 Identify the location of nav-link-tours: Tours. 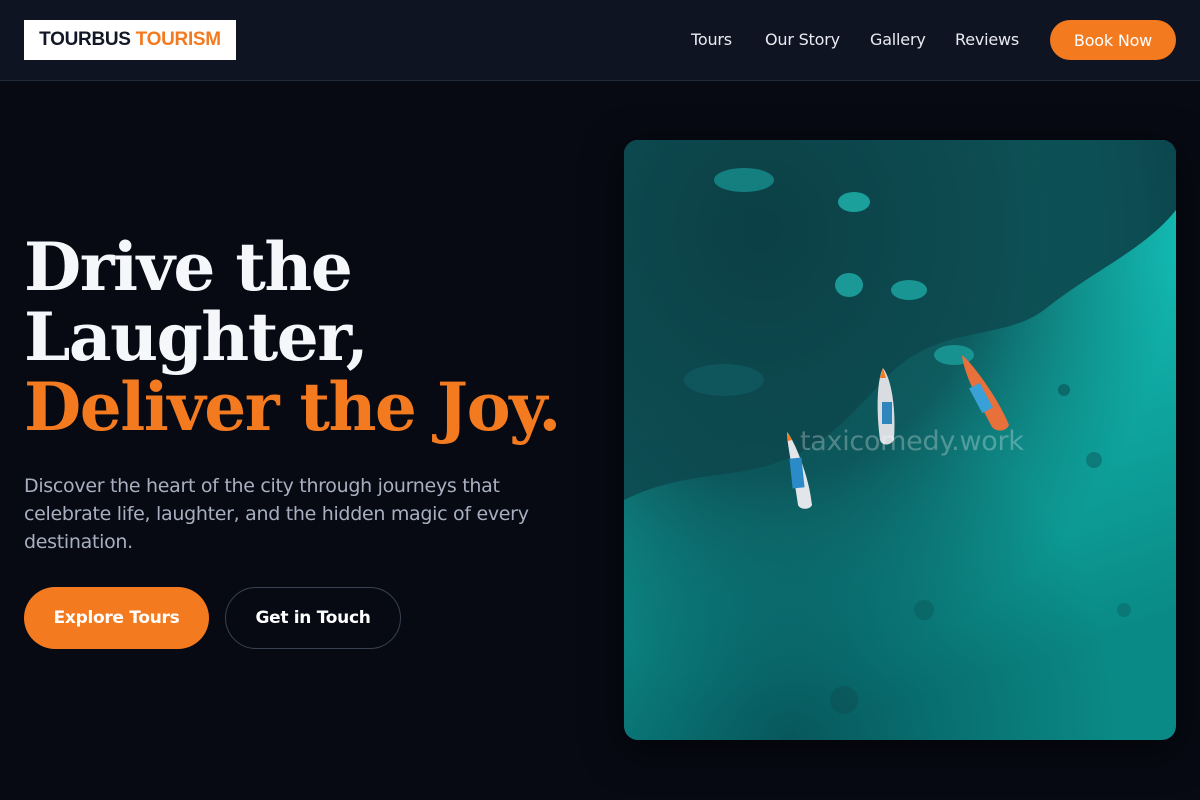
(711, 39).